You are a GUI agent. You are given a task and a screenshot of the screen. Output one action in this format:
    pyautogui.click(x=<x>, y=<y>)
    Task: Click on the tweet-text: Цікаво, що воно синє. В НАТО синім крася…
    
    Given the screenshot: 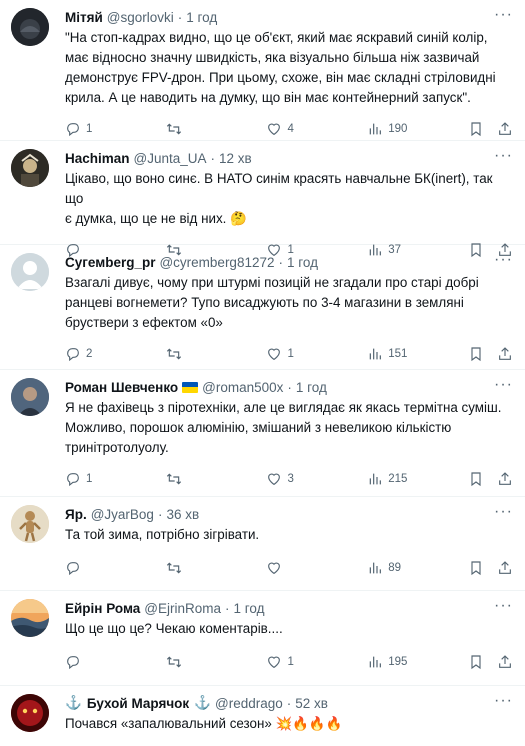 What is the action you would take?
    pyautogui.click(x=279, y=198)
    